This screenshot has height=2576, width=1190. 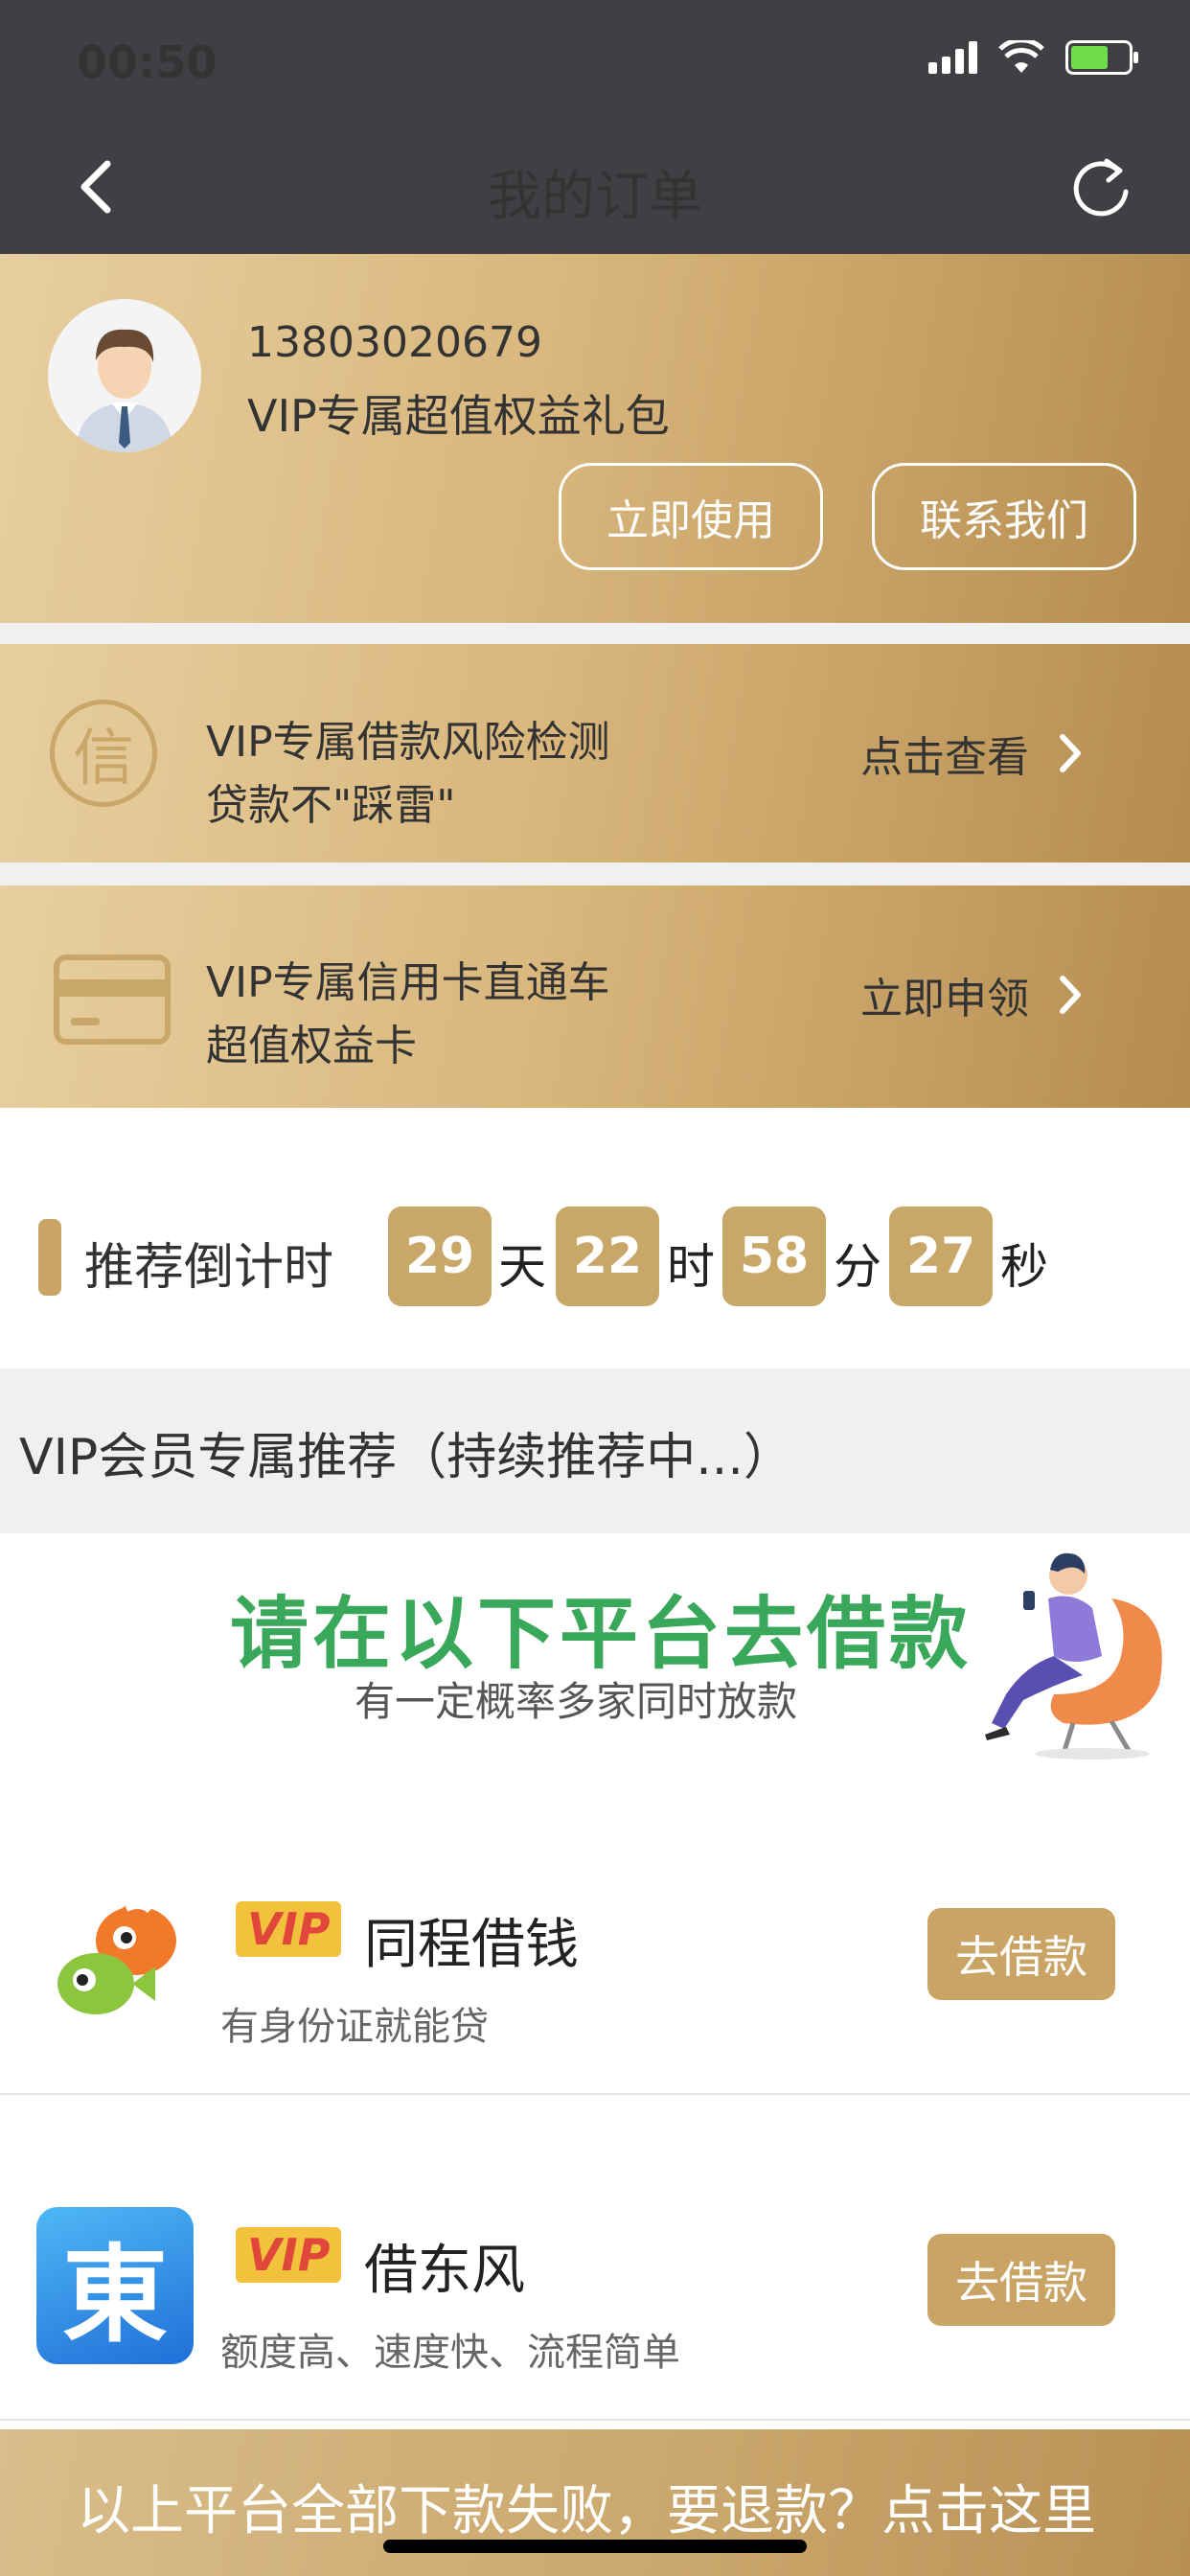 I want to click on countdown-minutes-unit: 分, so click(x=858, y=1267).